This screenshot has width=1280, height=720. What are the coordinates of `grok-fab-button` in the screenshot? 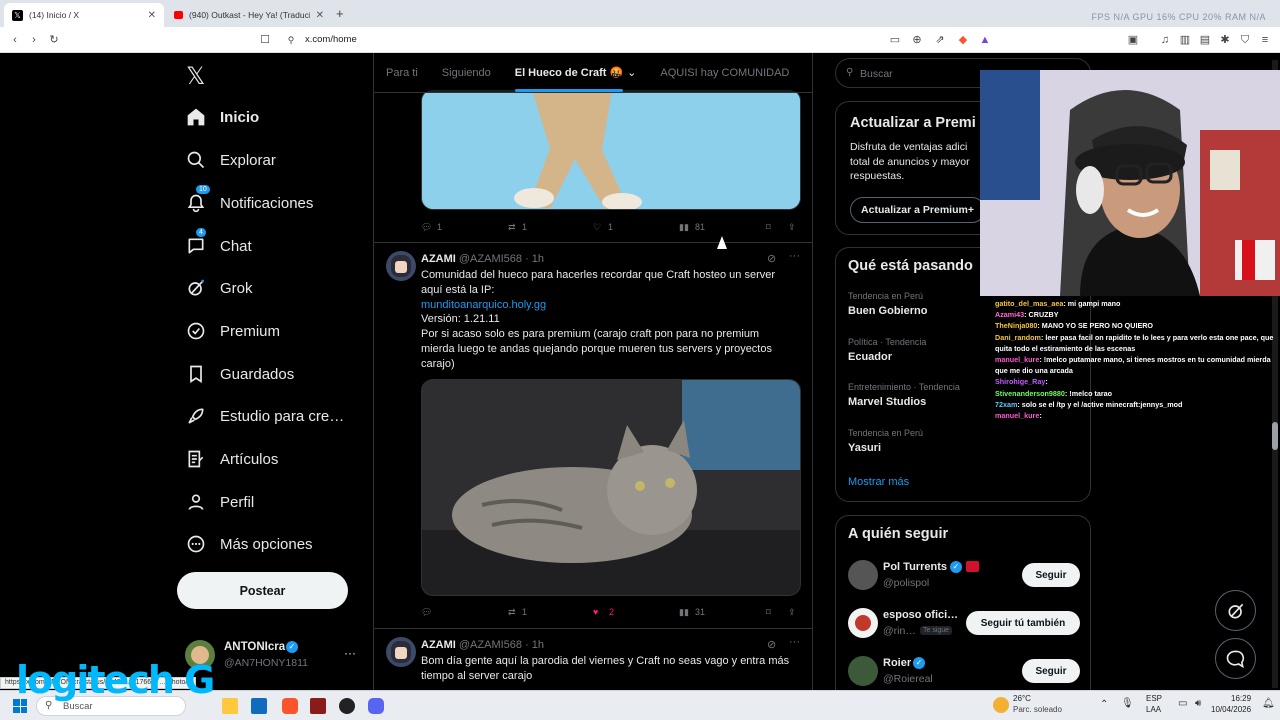 It's located at (1235, 610).